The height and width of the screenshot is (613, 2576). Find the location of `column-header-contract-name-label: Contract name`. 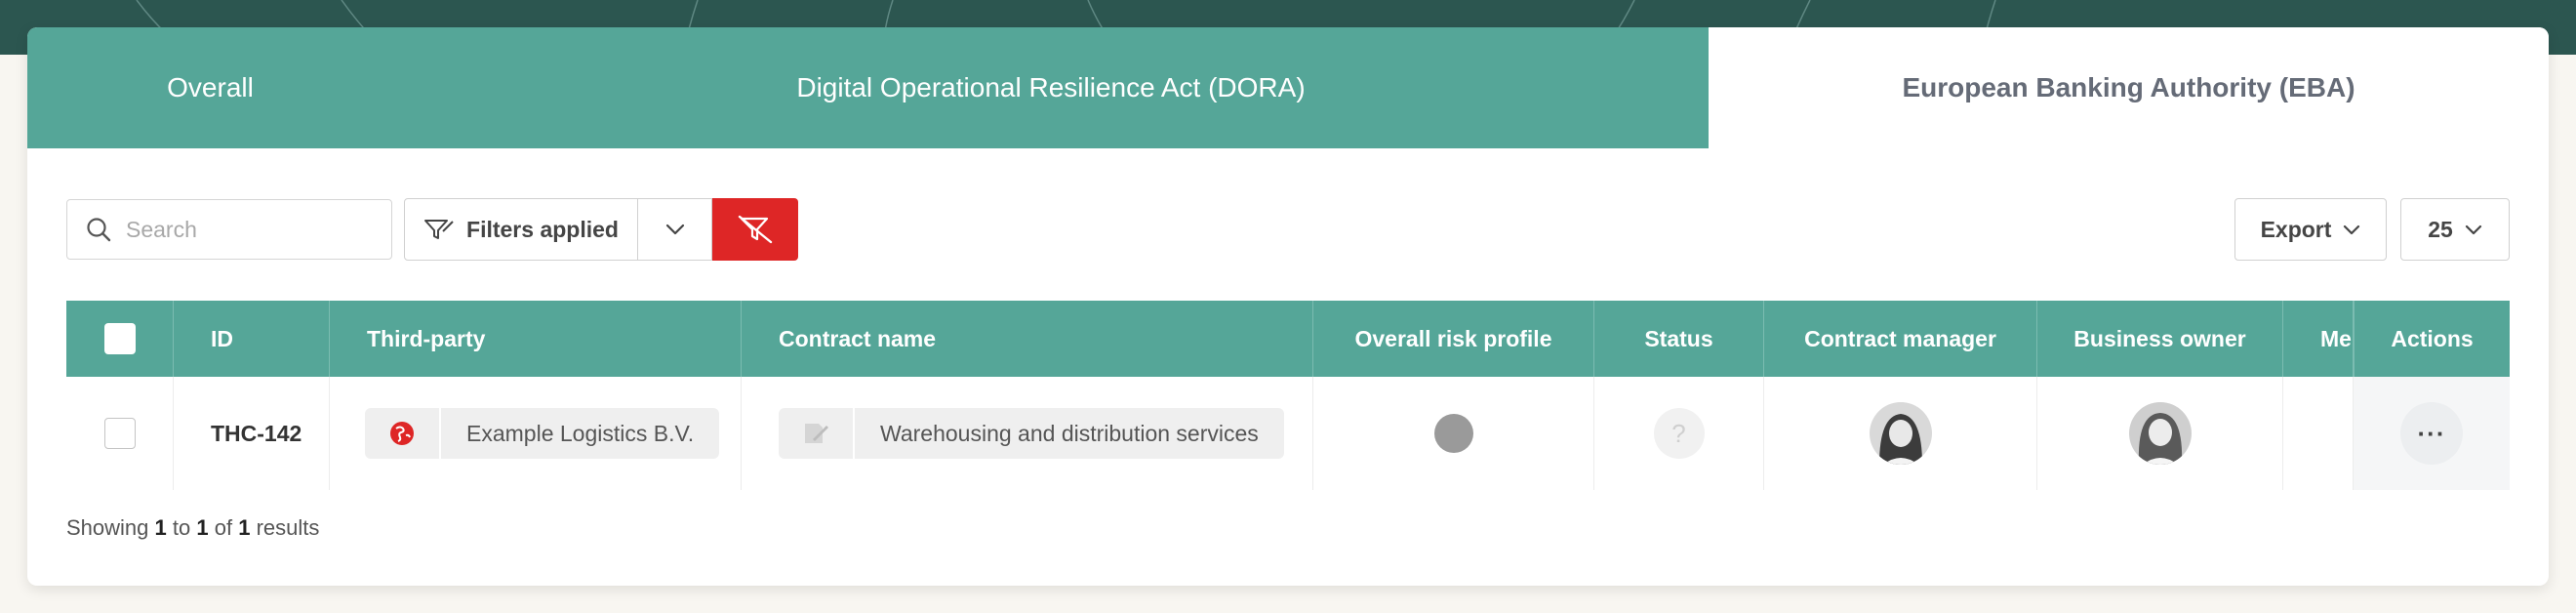

column-header-contract-name-label: Contract name is located at coordinates (858, 338).